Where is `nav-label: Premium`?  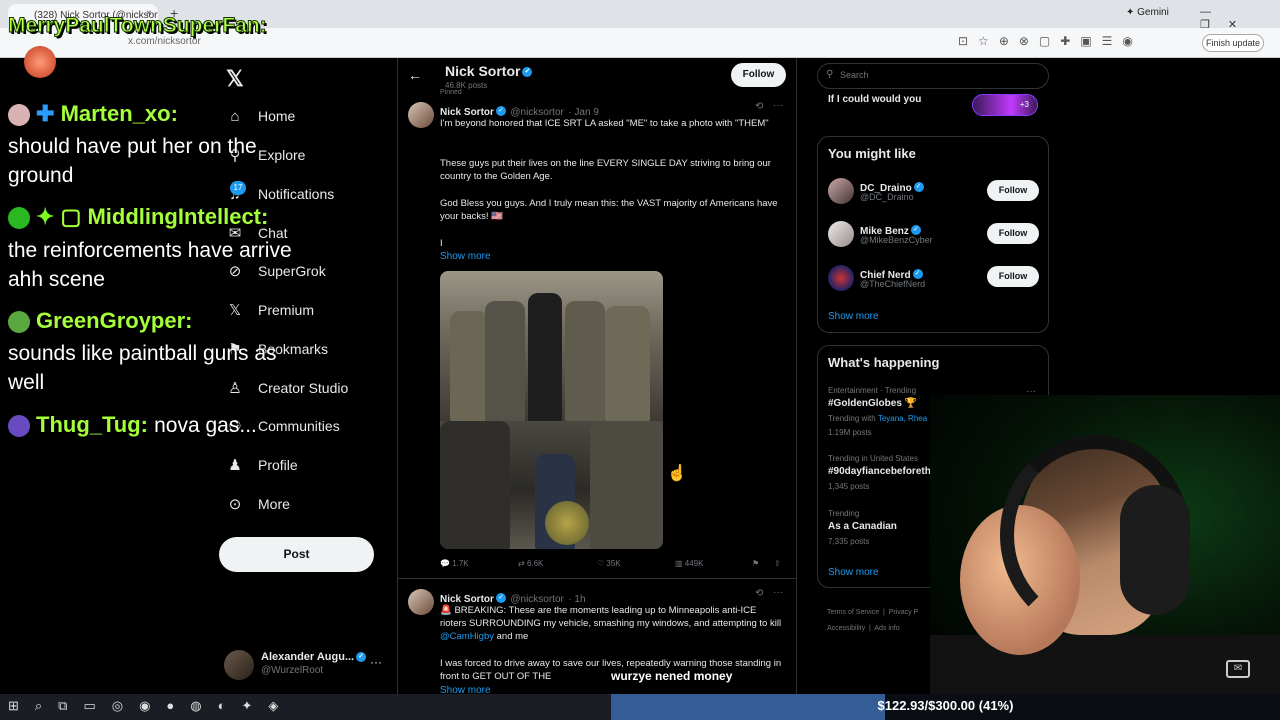
nav-label: Premium is located at coordinates (286, 310).